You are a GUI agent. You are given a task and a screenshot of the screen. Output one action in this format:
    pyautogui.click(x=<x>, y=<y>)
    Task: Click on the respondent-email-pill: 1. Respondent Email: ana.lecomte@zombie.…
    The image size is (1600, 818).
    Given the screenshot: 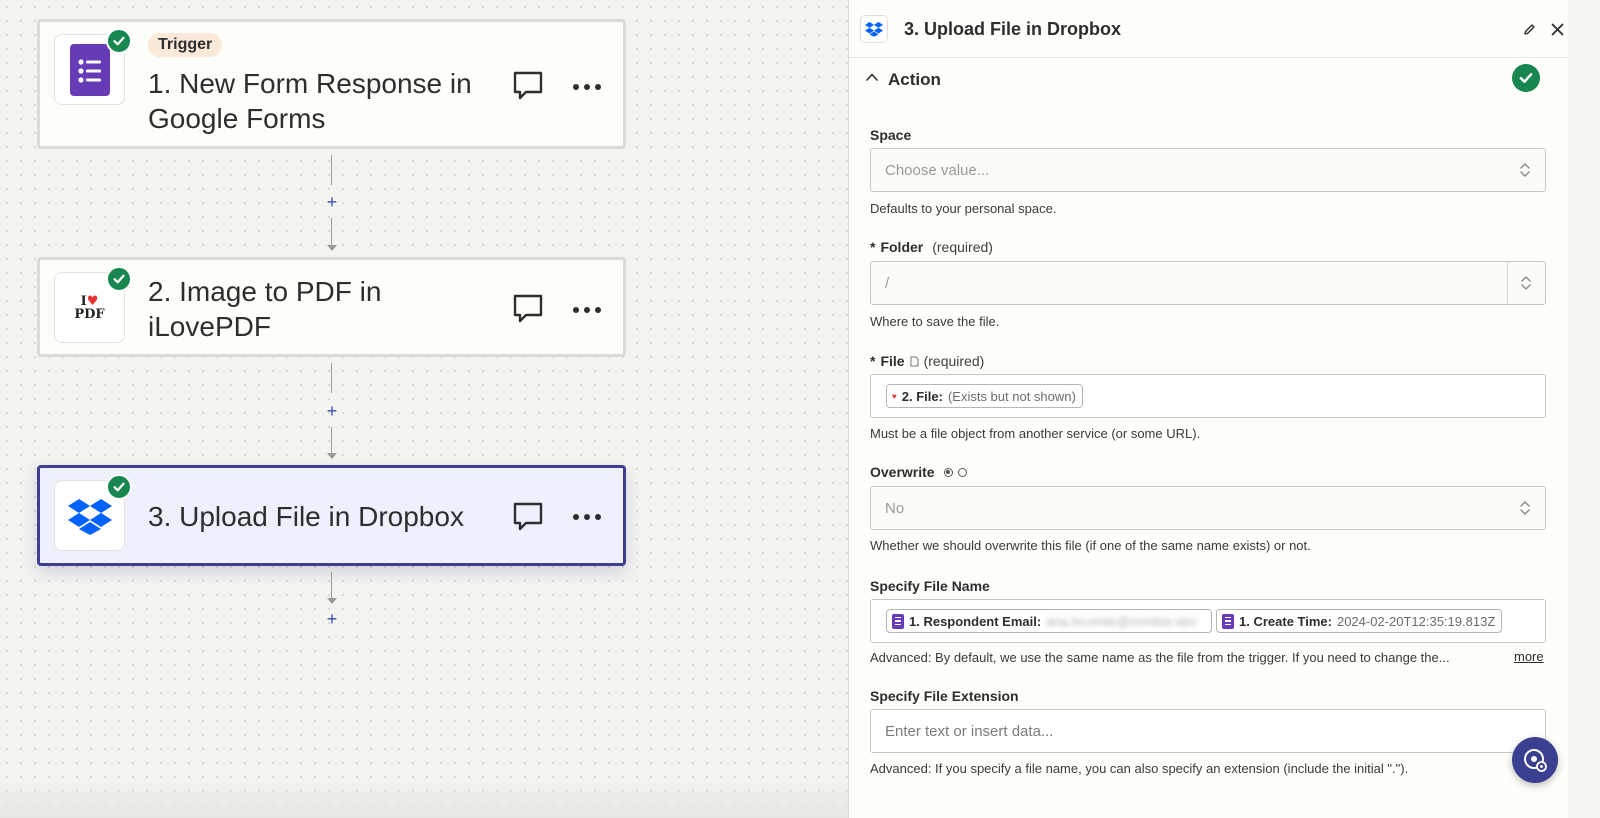 What is the action you would take?
    pyautogui.click(x=1049, y=621)
    